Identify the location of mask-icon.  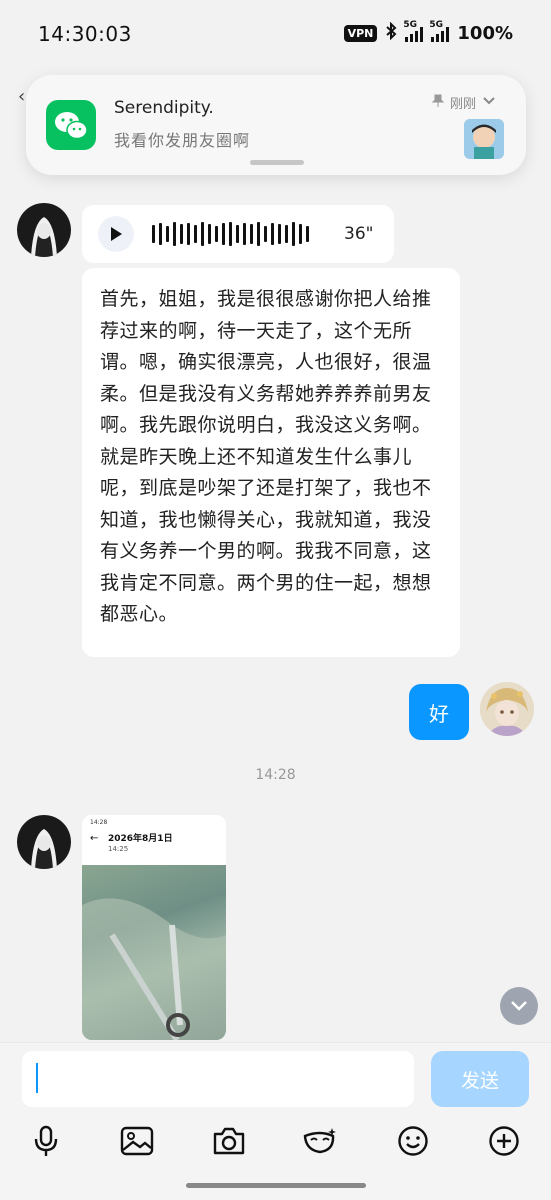
(320, 1141).